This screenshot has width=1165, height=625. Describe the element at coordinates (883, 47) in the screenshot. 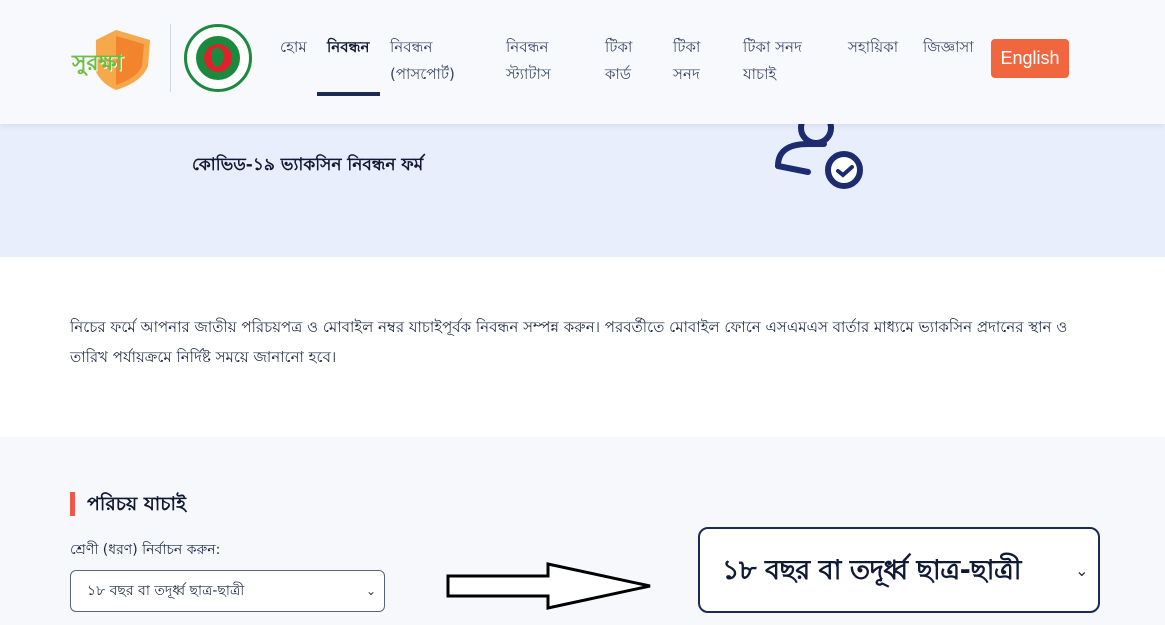

I see `nav-item-help: সহায়িকা` at that location.